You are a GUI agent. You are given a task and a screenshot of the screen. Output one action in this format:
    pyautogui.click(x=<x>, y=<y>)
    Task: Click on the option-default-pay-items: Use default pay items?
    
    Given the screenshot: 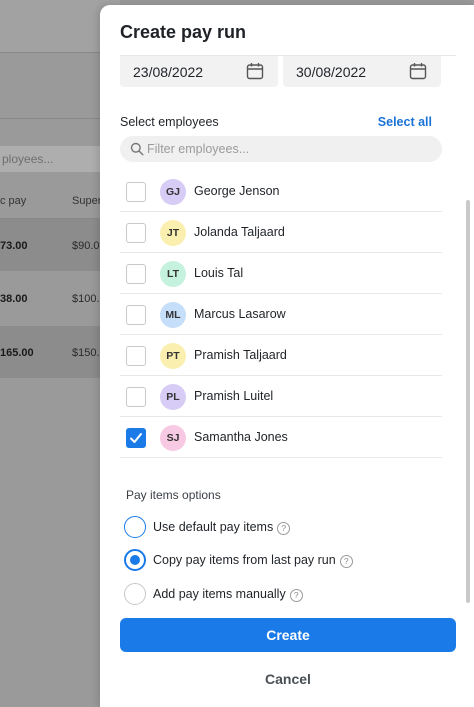 What is the action you would take?
    pyautogui.click(x=274, y=527)
    